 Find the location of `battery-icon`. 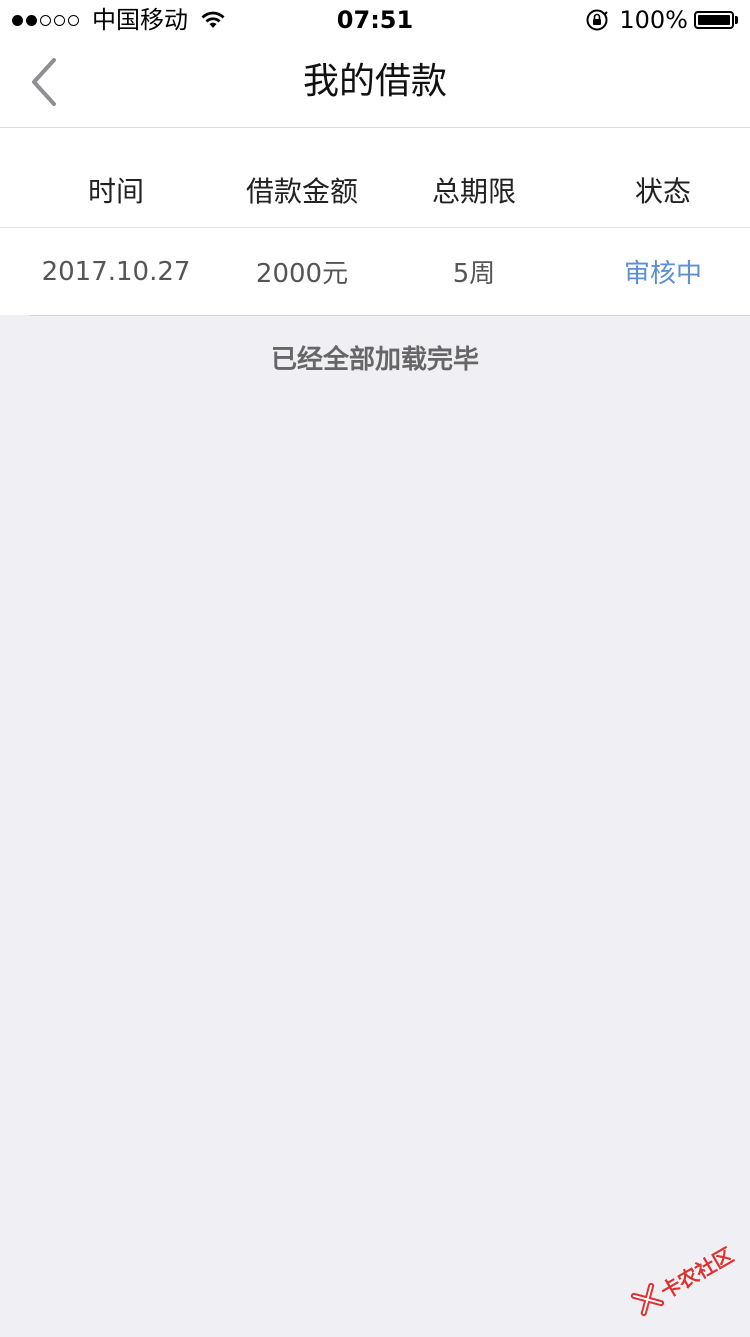

battery-icon is located at coordinates (716, 20).